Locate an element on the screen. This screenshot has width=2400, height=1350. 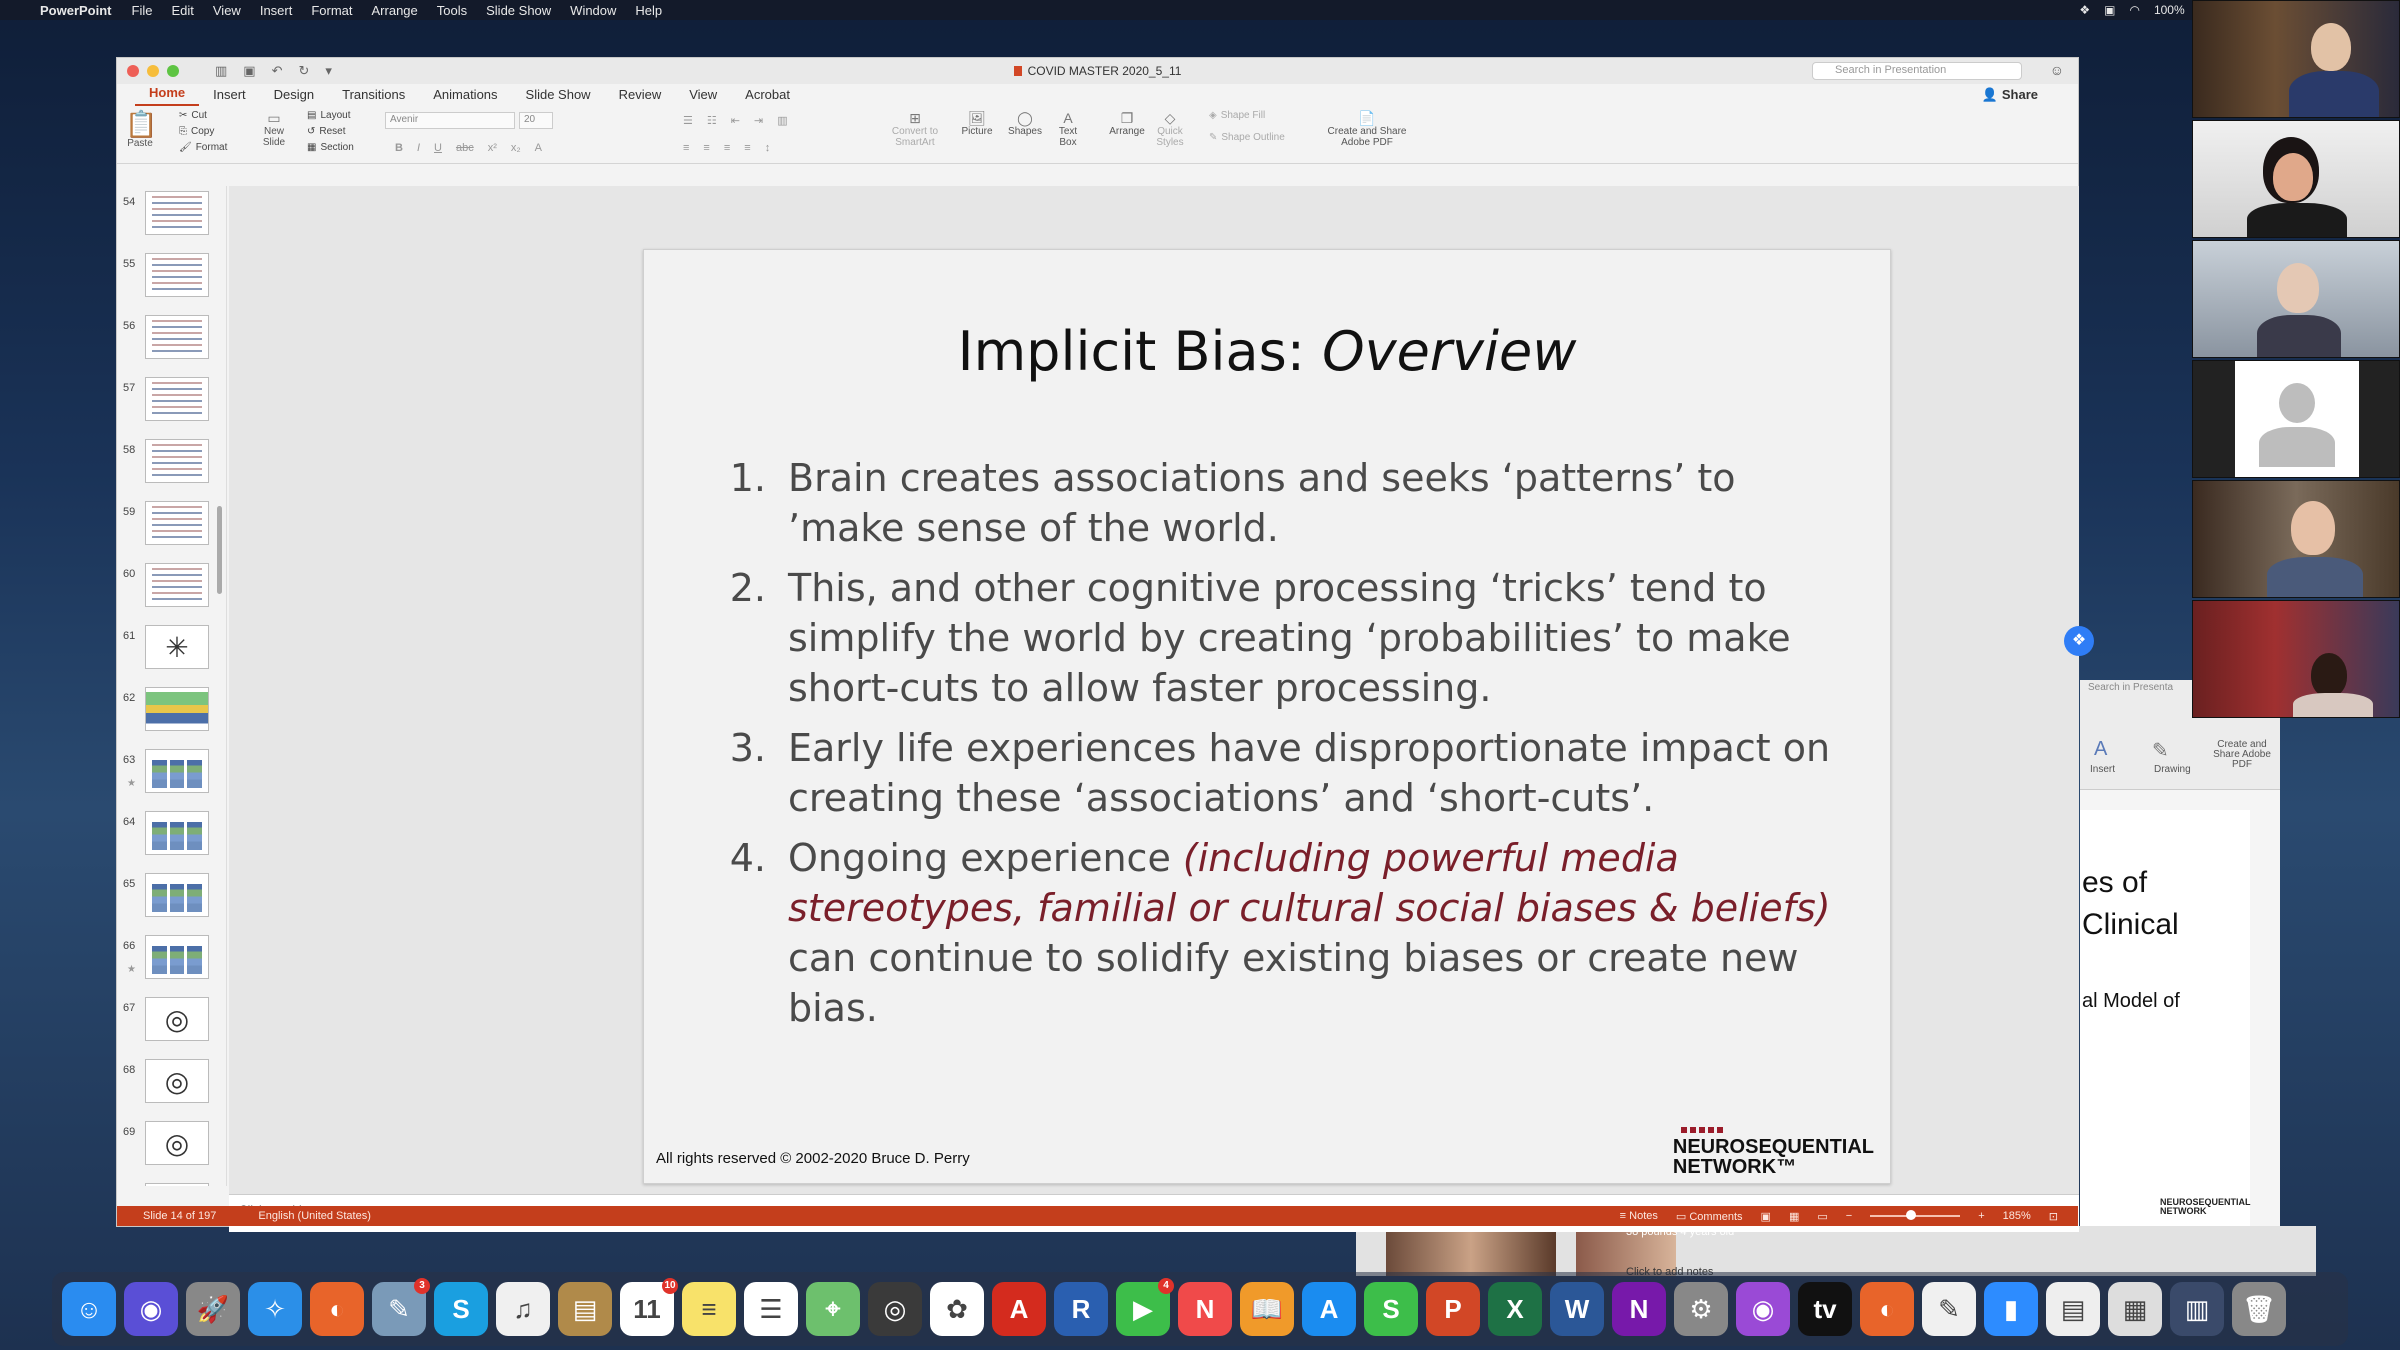
slide-thumbnail: 63 ★ is located at coordinates (171, 775).